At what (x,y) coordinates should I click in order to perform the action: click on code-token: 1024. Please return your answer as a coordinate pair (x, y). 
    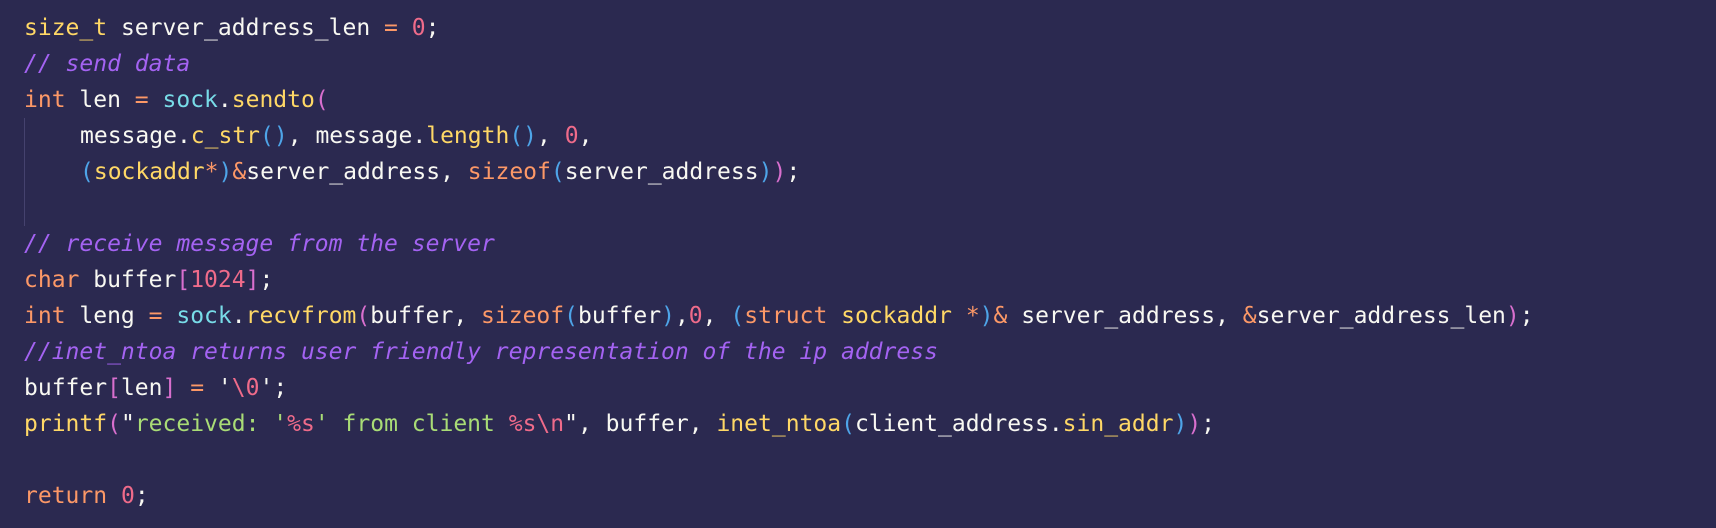
    Looking at the image, I should click on (218, 280).